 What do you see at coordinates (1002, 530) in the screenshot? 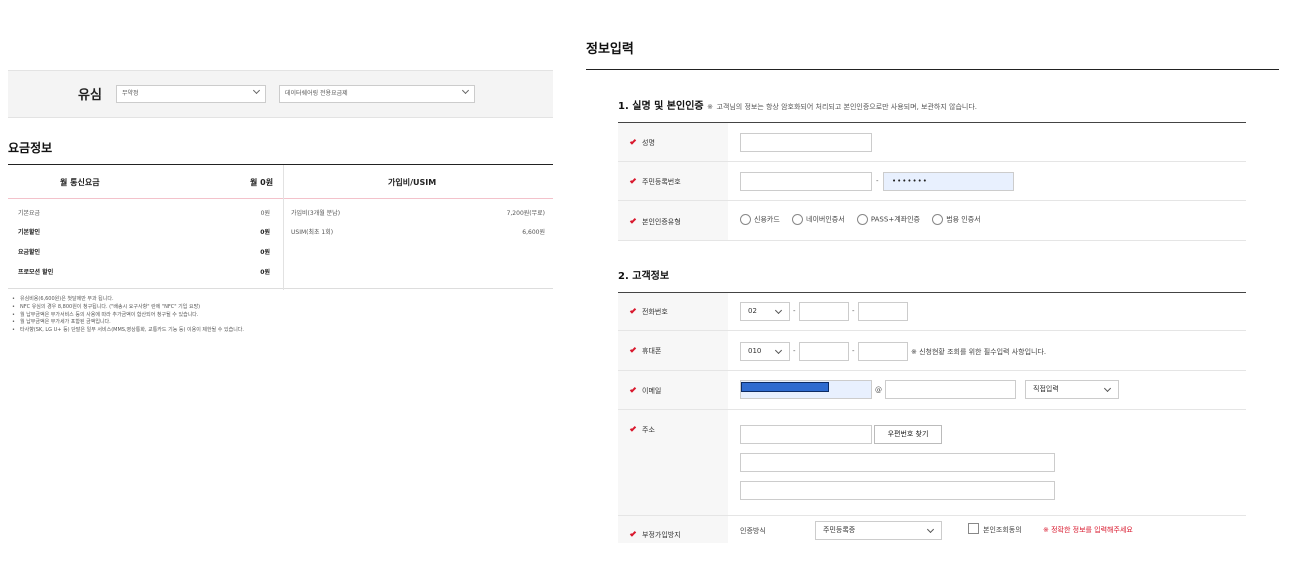
I see `consent-label: 본인조회동의` at bounding box center [1002, 530].